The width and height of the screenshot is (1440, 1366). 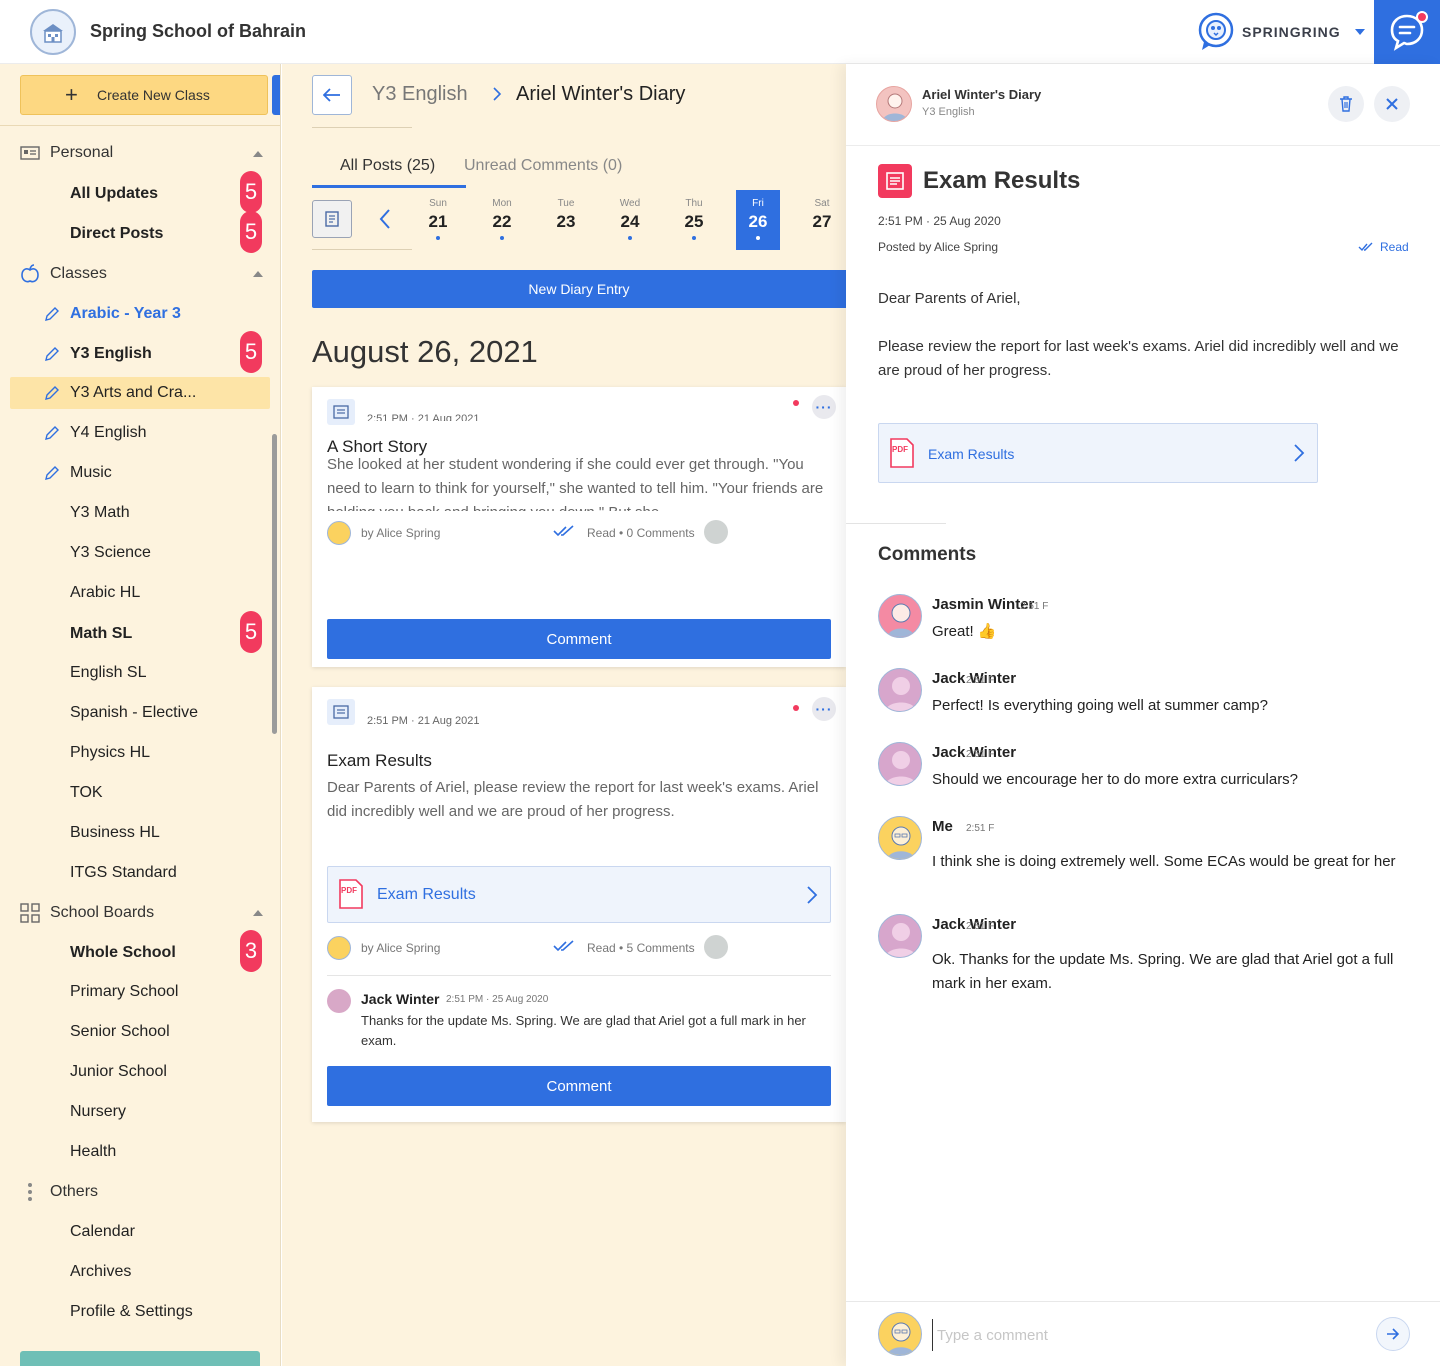 I want to click on day-number: 25, so click(x=694, y=221).